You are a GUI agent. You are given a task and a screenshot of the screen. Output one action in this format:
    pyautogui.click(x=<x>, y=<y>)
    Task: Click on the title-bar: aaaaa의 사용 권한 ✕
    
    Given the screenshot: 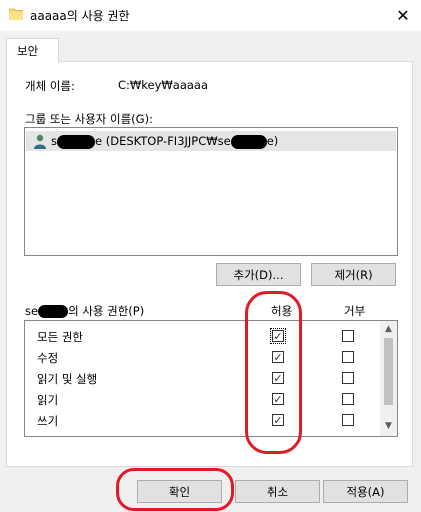 What is the action you would take?
    pyautogui.click(x=210, y=15)
    